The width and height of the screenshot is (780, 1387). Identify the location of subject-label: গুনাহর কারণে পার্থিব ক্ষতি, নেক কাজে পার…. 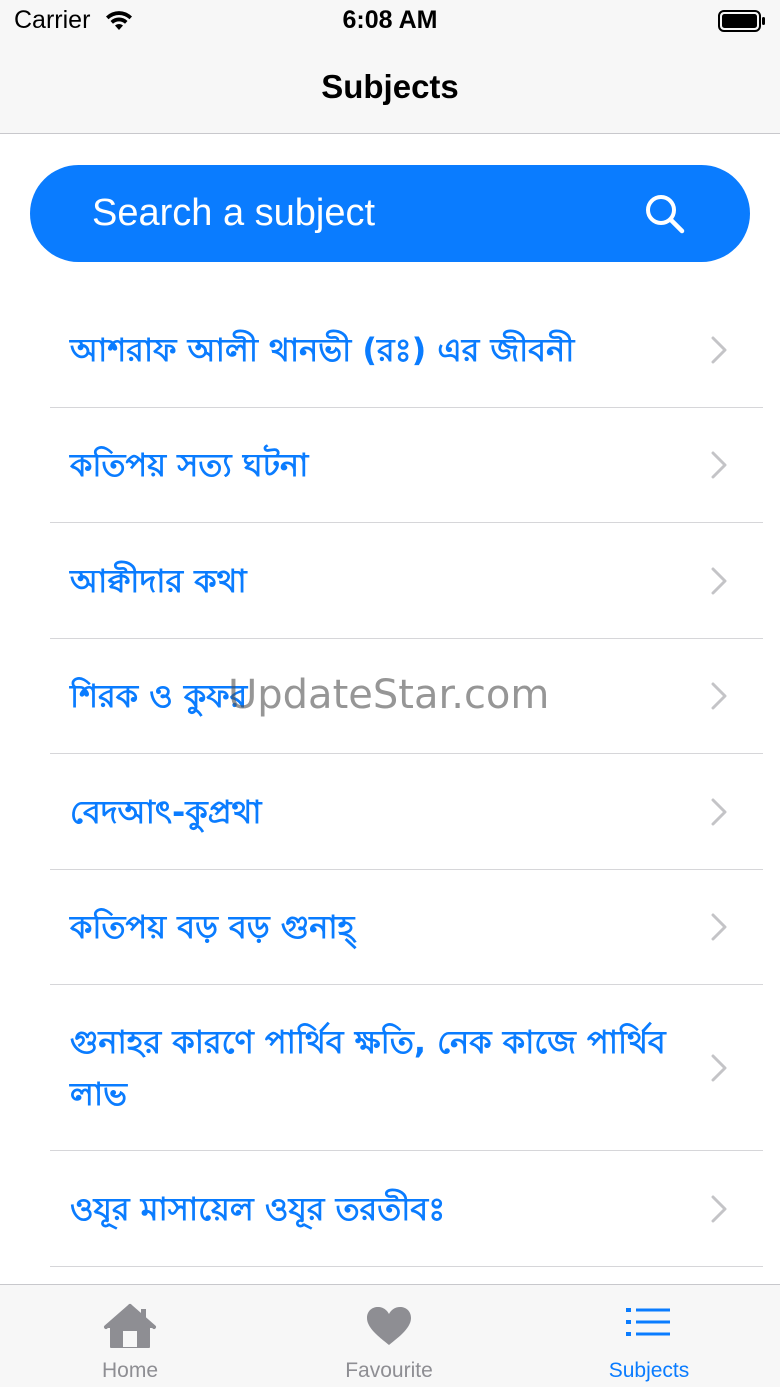
(368, 1067).